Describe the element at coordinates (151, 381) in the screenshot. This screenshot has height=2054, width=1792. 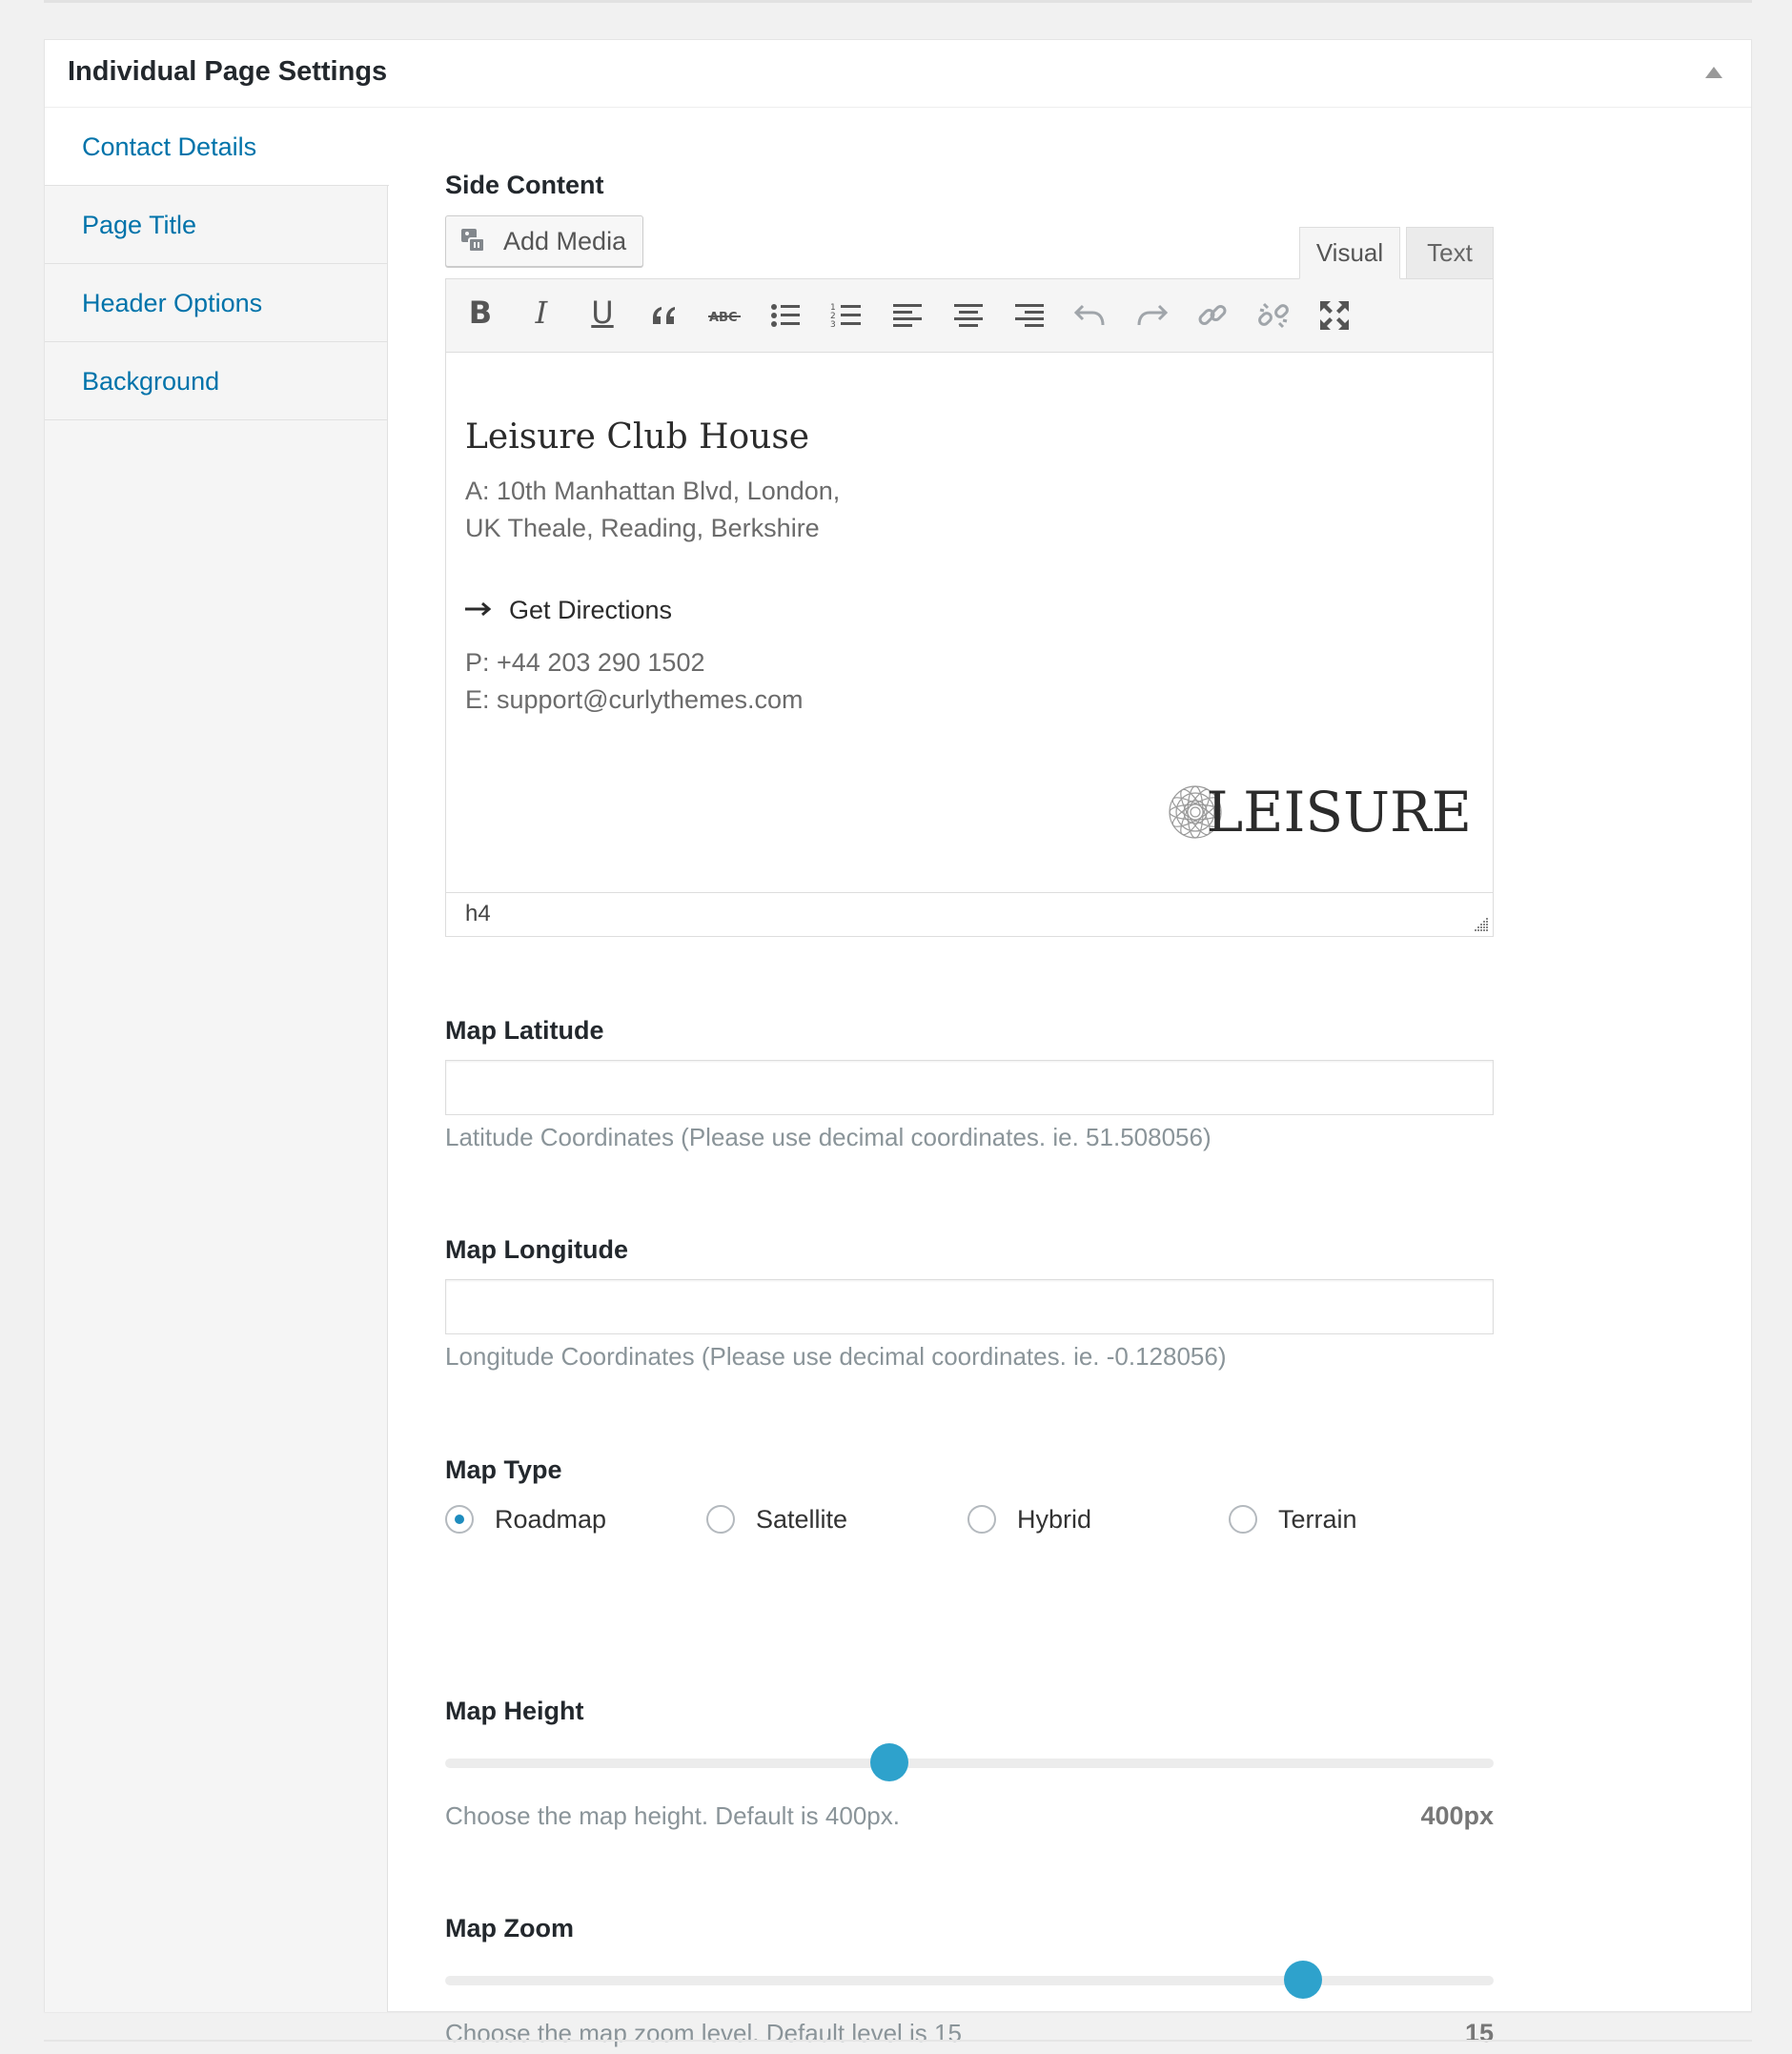
I see `sidebar-item-label: Background` at that location.